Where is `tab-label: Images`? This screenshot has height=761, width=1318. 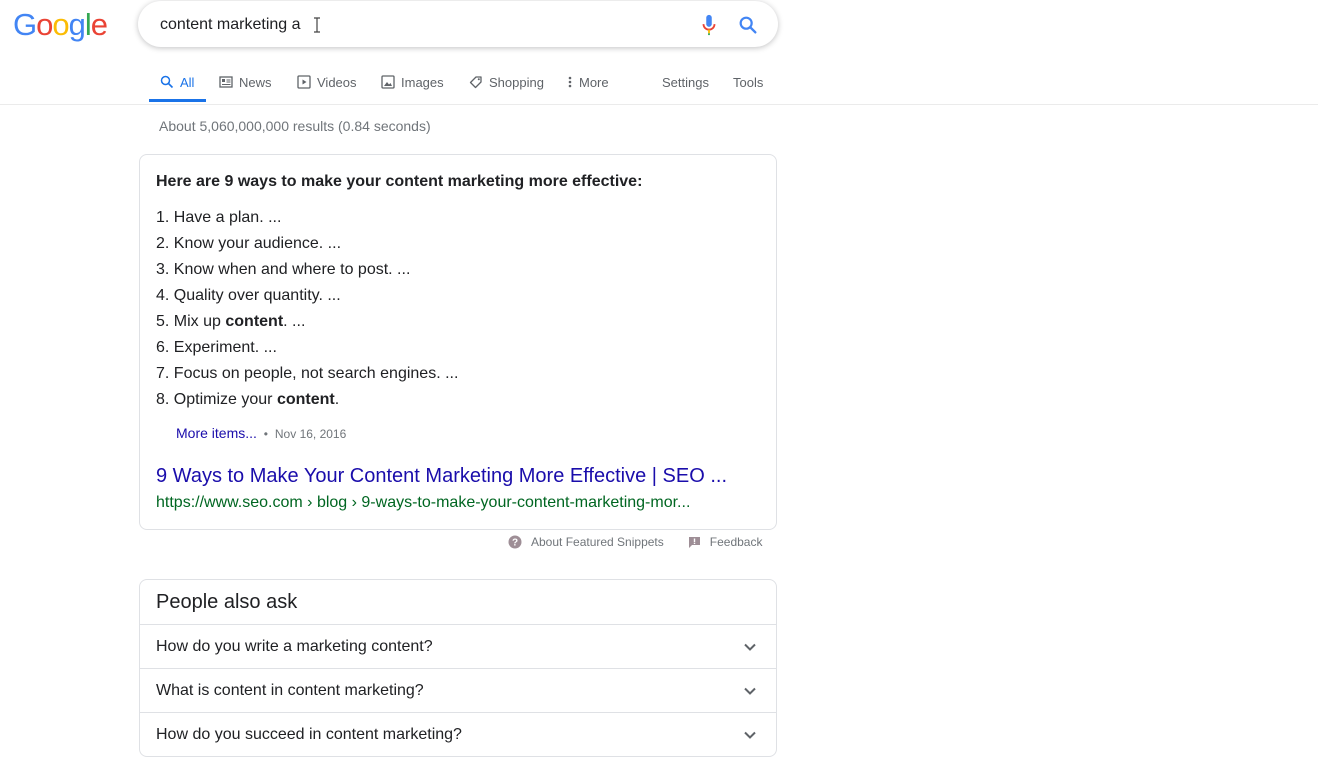 tab-label: Images is located at coordinates (422, 82).